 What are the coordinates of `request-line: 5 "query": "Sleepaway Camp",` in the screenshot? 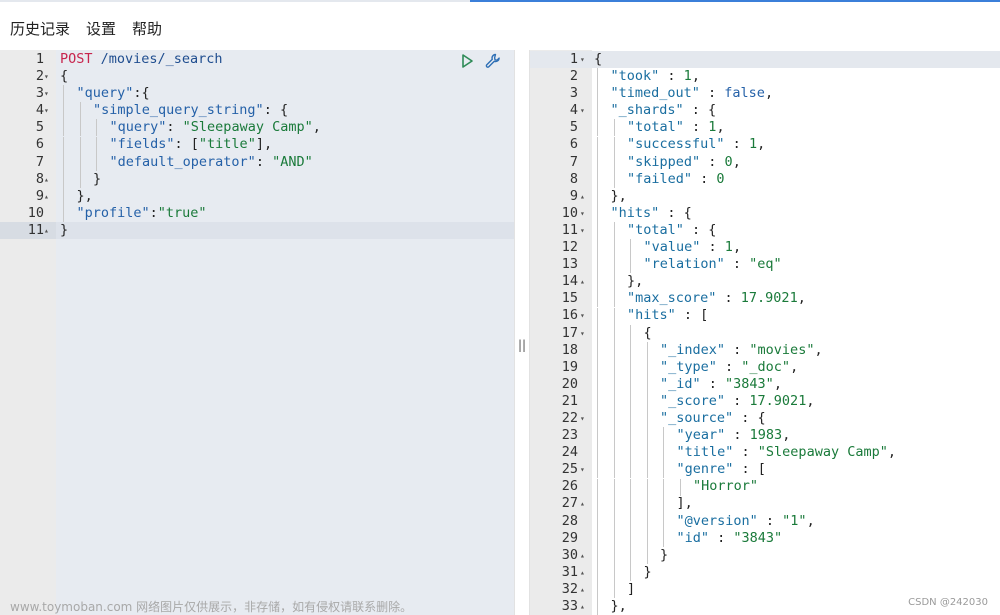 It's located at (257, 127).